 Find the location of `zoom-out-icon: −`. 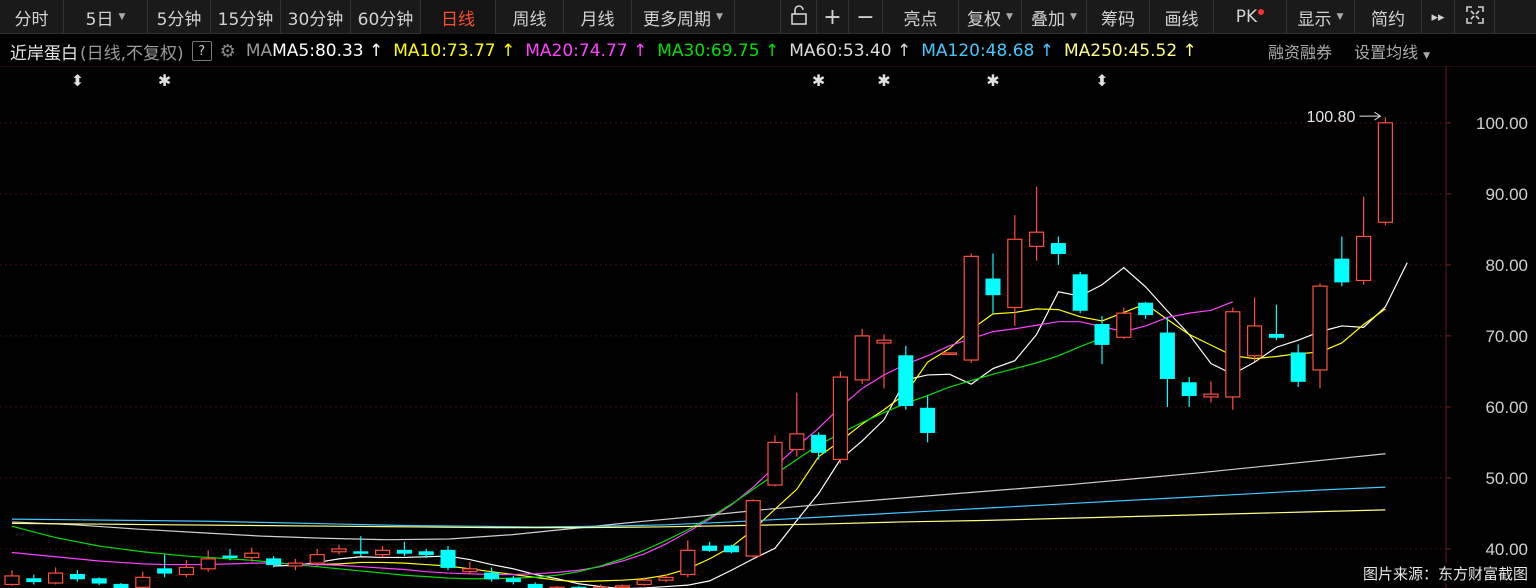

zoom-out-icon: − is located at coordinates (865, 17).